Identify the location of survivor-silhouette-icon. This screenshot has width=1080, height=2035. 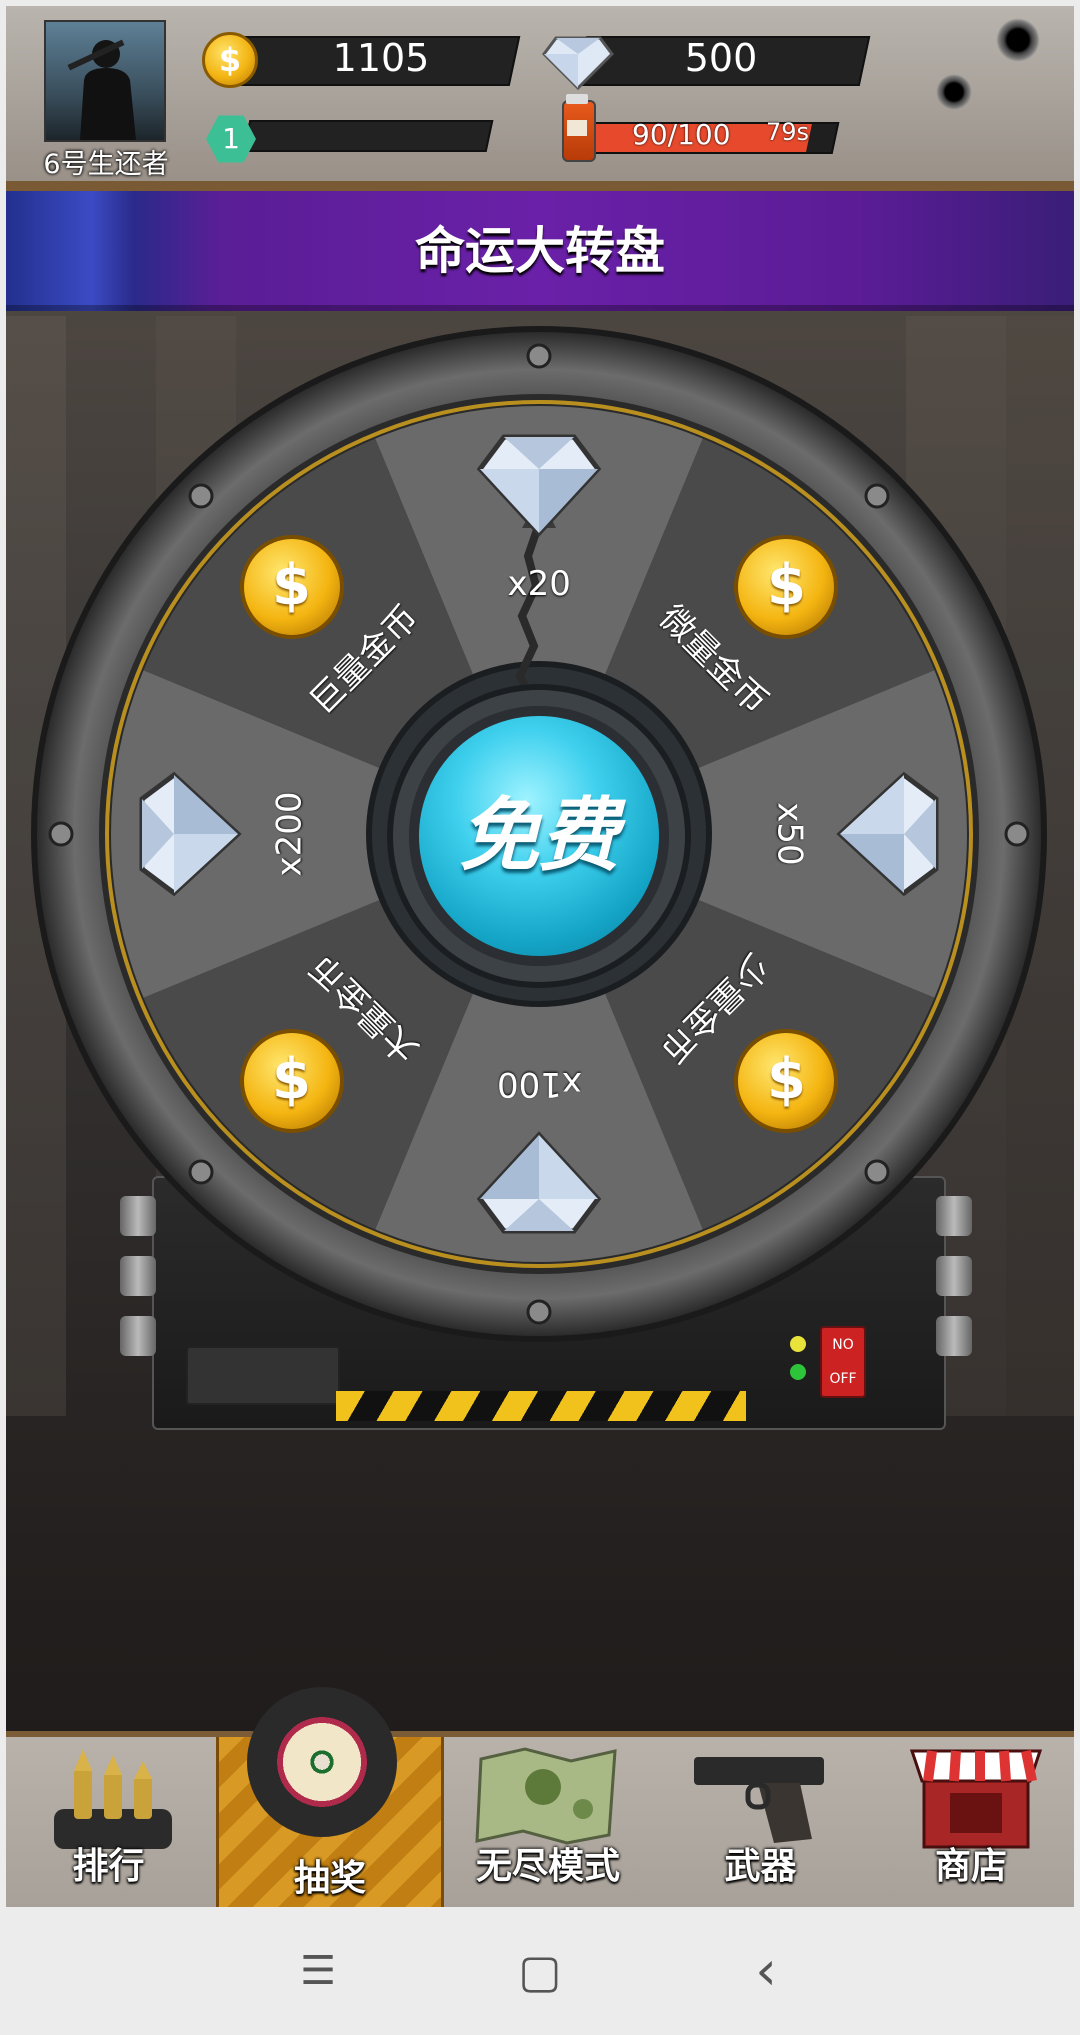
(101, 89).